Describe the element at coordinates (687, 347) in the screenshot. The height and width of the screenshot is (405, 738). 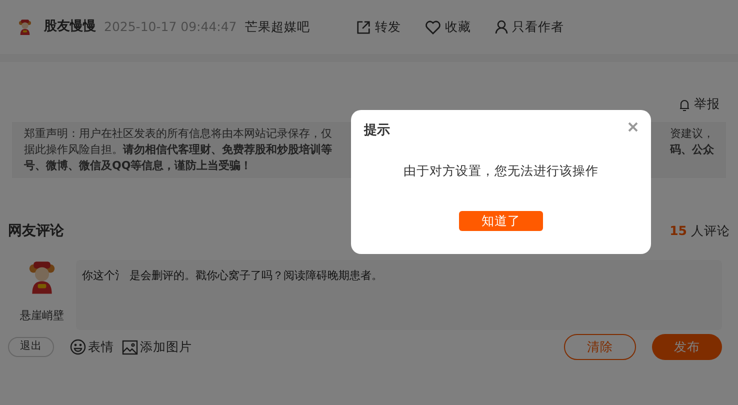
I see `publish-button: 发布` at that location.